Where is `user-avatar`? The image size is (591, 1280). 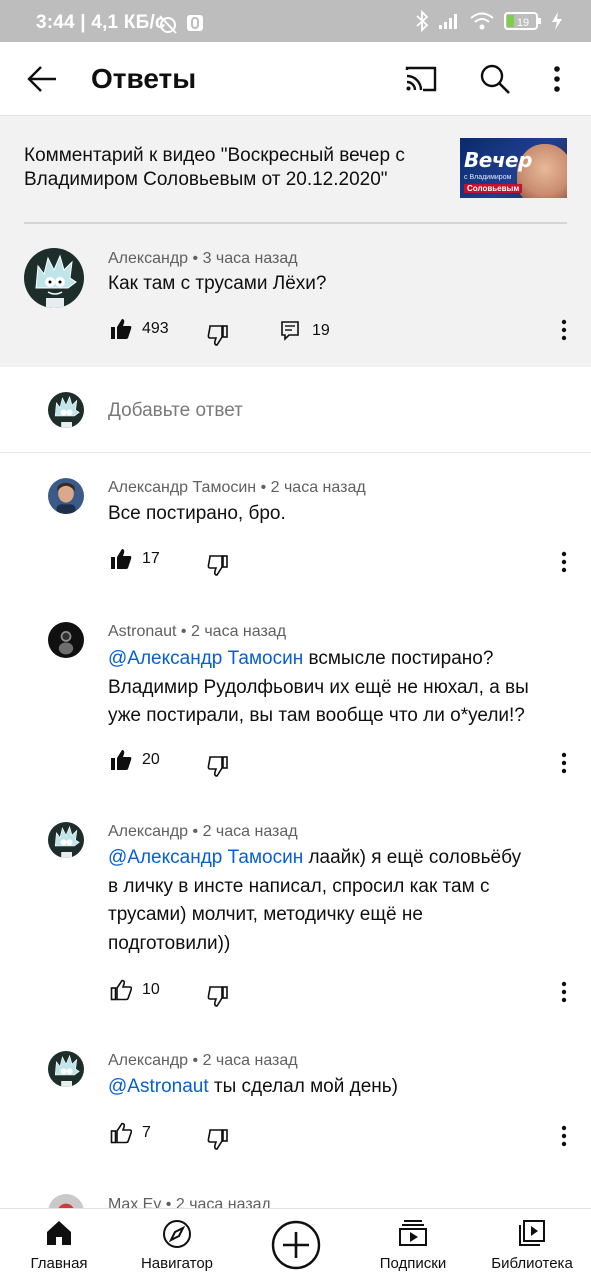
user-avatar is located at coordinates (66, 410).